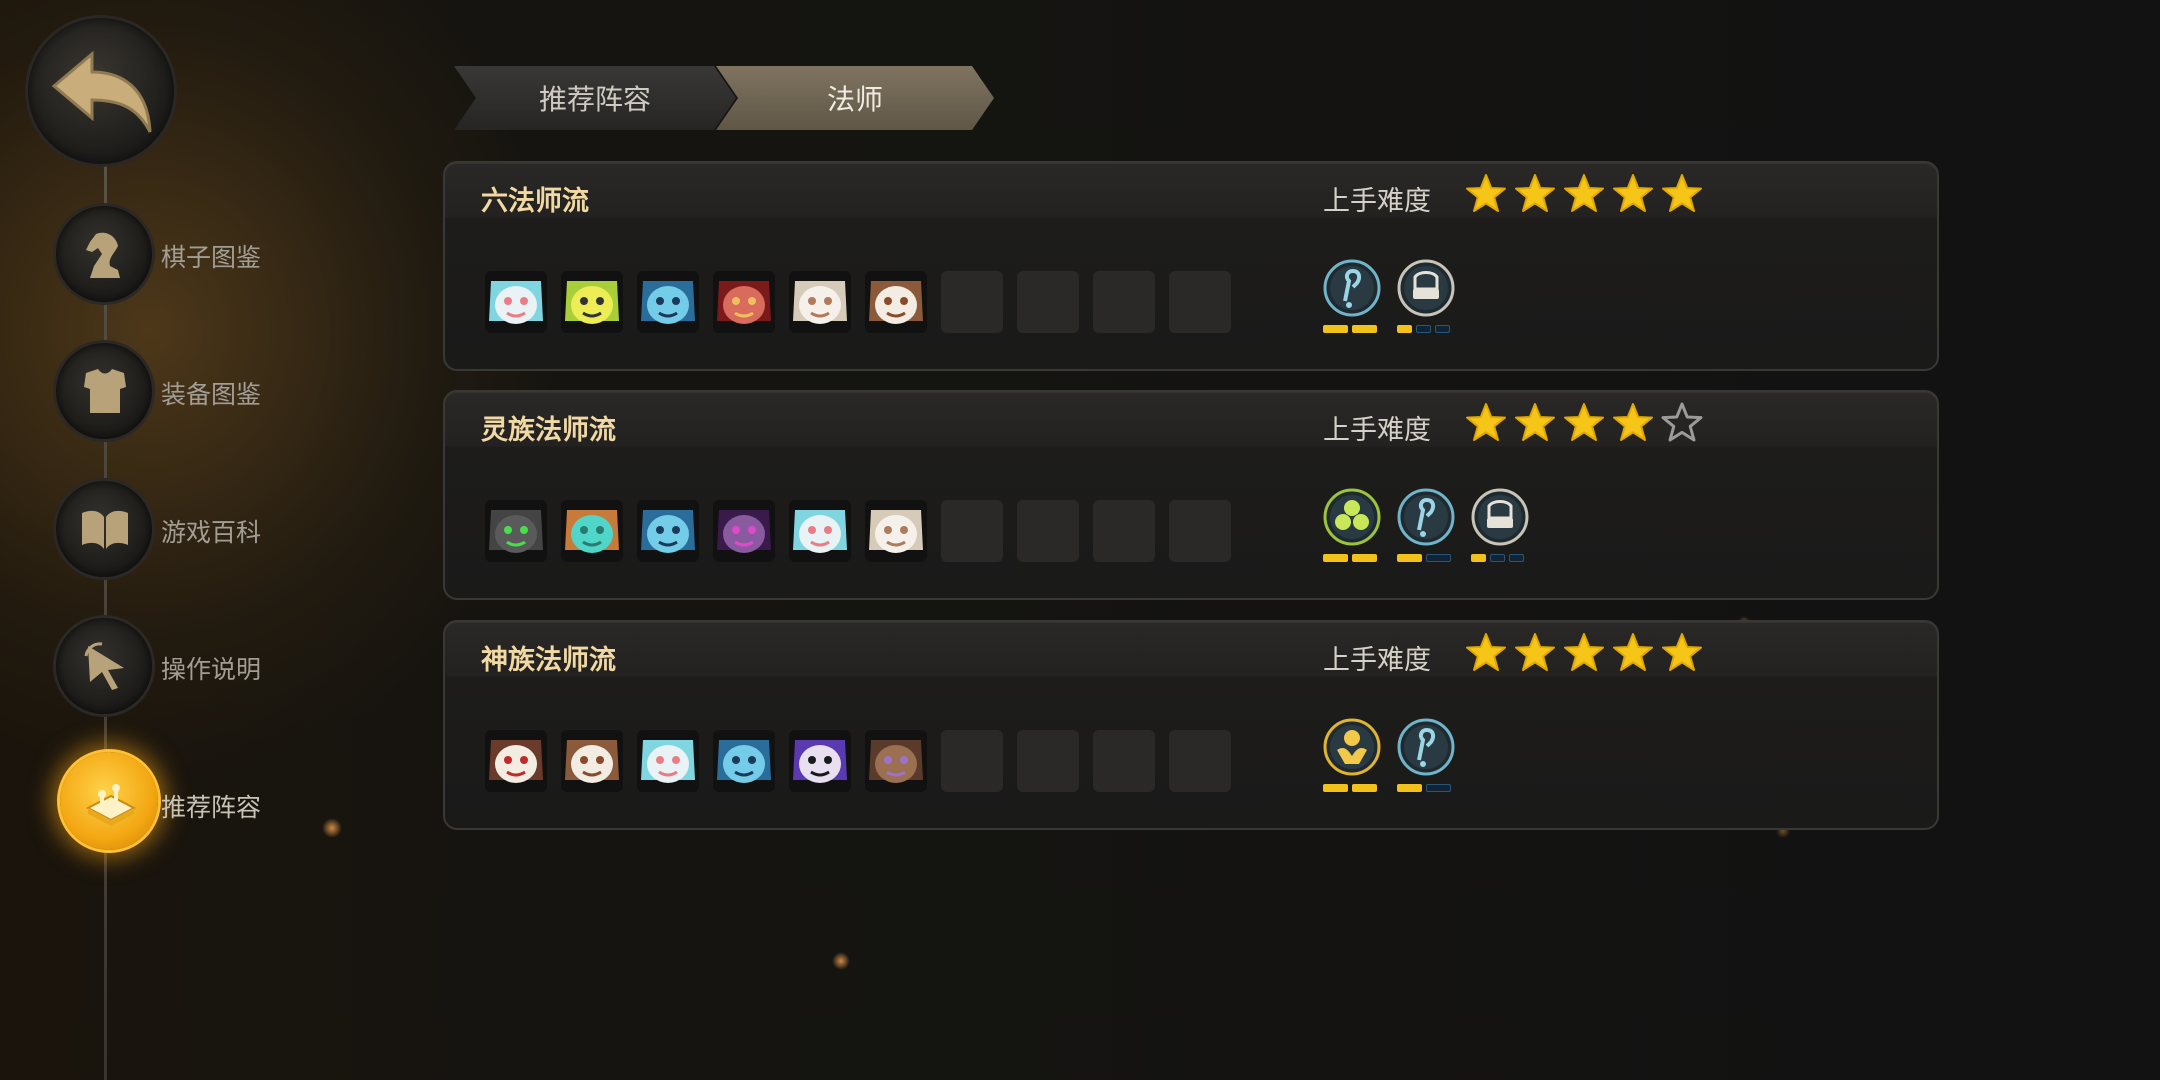 The width and height of the screenshot is (2160, 1080). Describe the element at coordinates (211, 669) in the screenshot. I see `sidebar-item-label: 操作说明` at that location.